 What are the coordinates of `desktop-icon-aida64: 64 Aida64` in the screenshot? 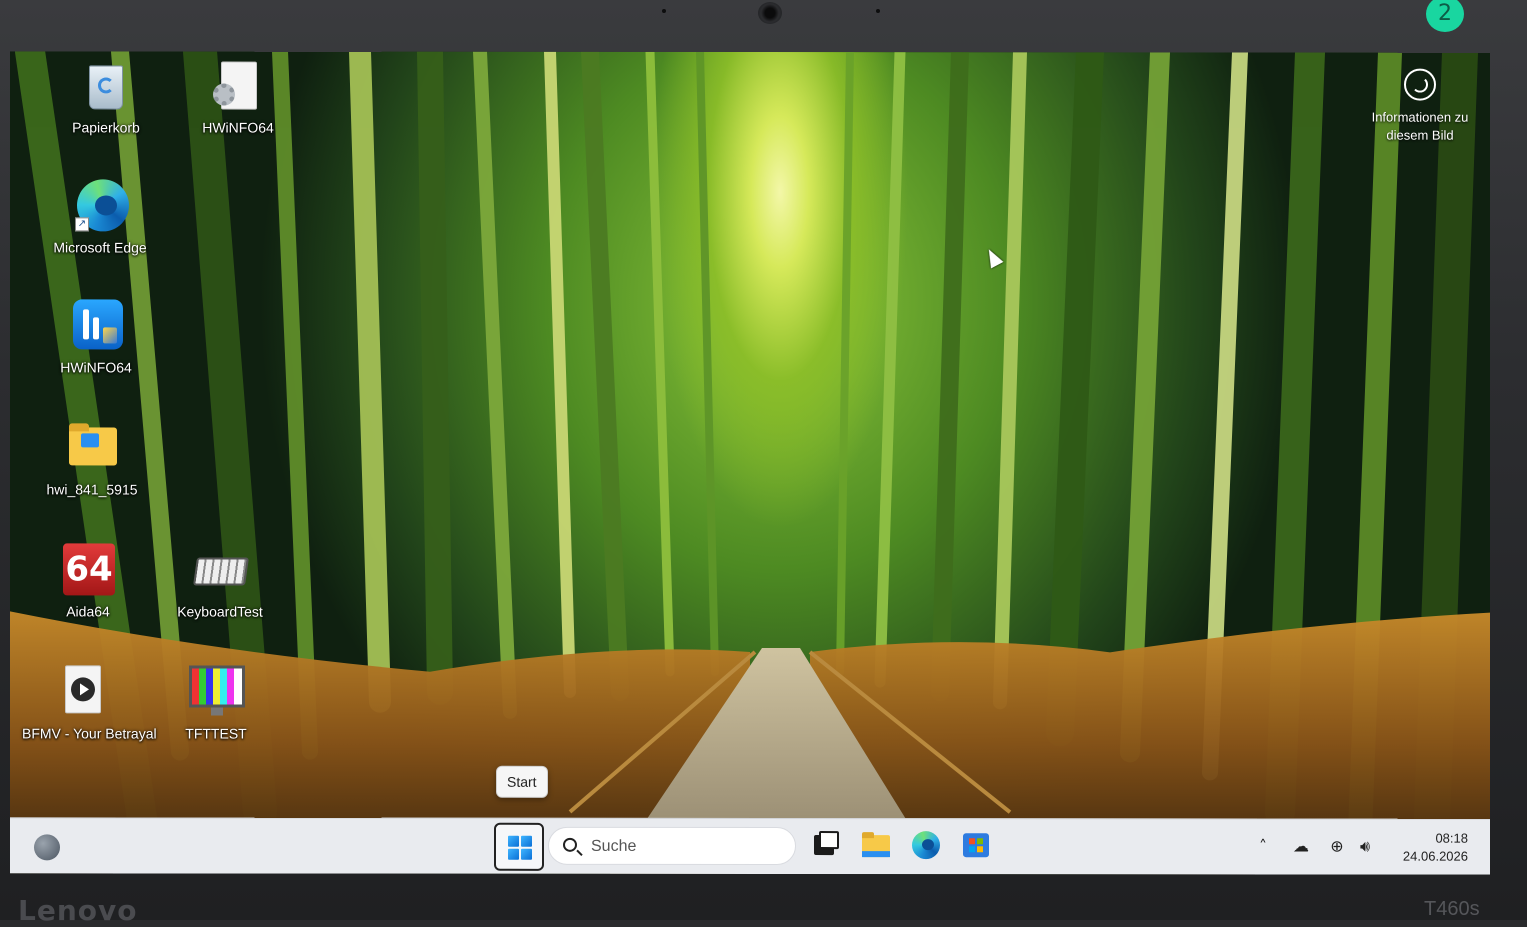 It's located at (88, 580).